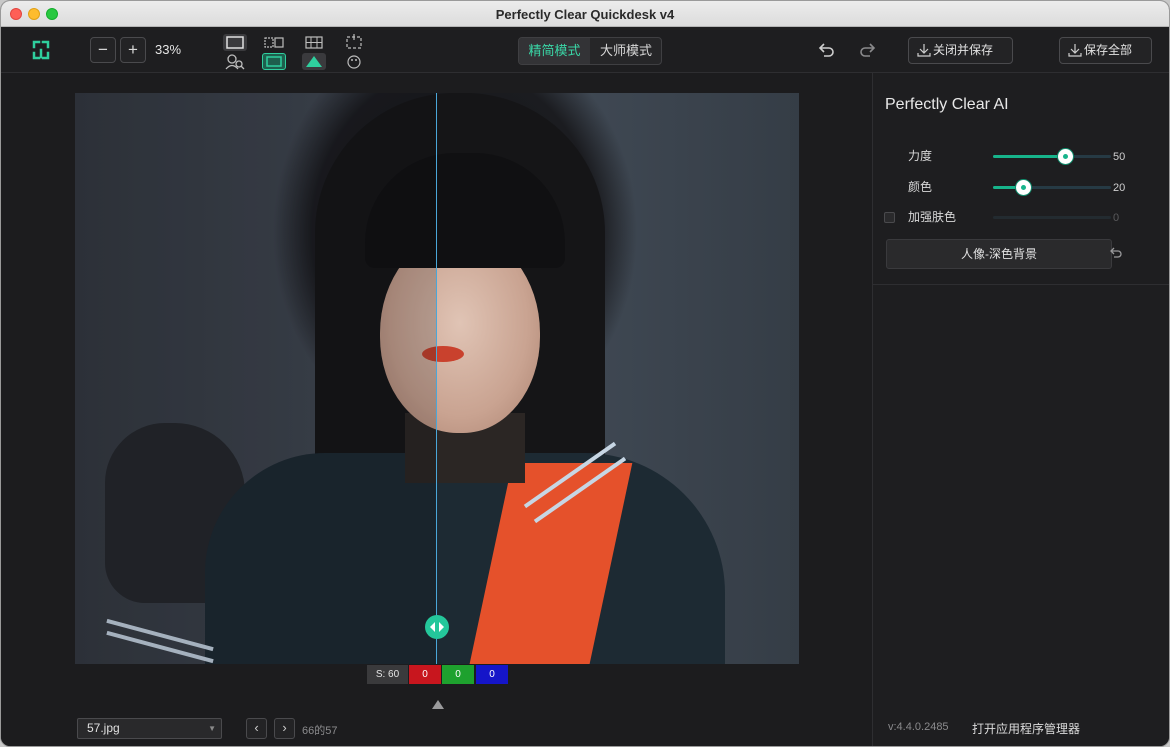 This screenshot has width=1170, height=747. I want to click on pixel-saturation: S: 60, so click(387, 674).